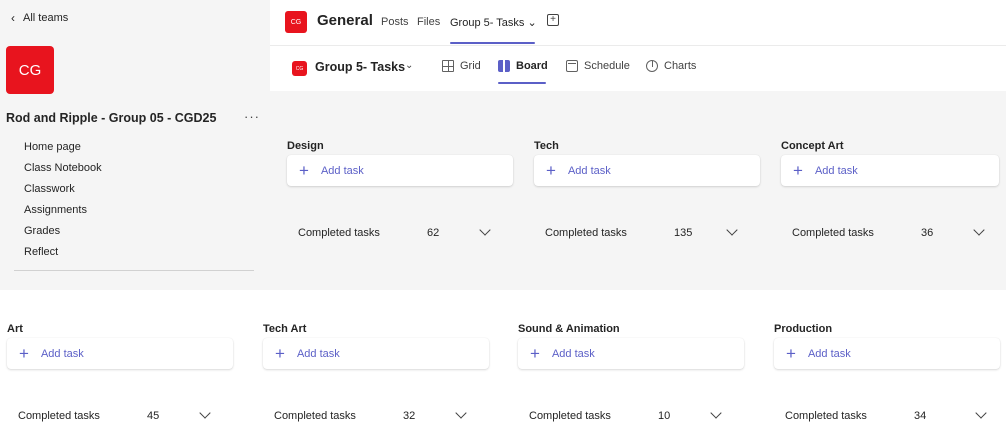  What do you see at coordinates (252, 116) in the screenshot?
I see `more-options-icon: ···` at bounding box center [252, 116].